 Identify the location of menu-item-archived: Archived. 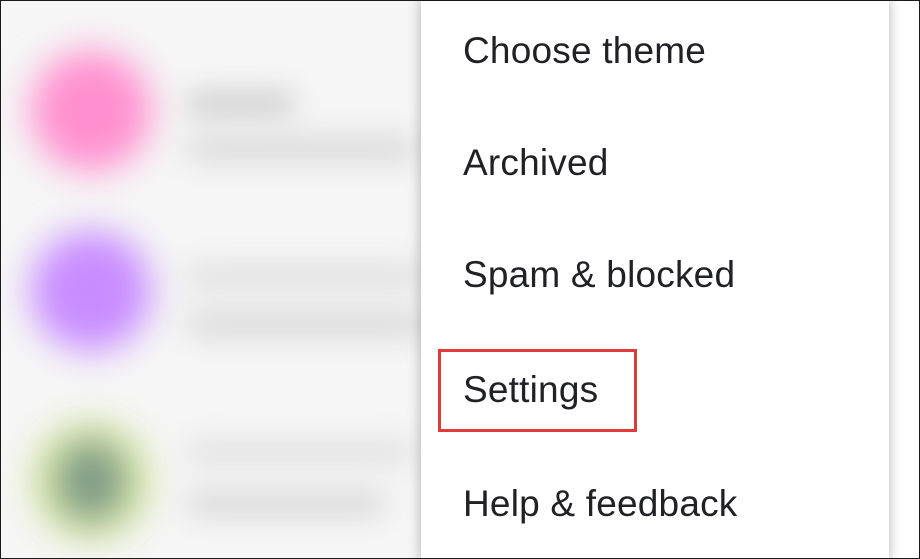
(655, 163).